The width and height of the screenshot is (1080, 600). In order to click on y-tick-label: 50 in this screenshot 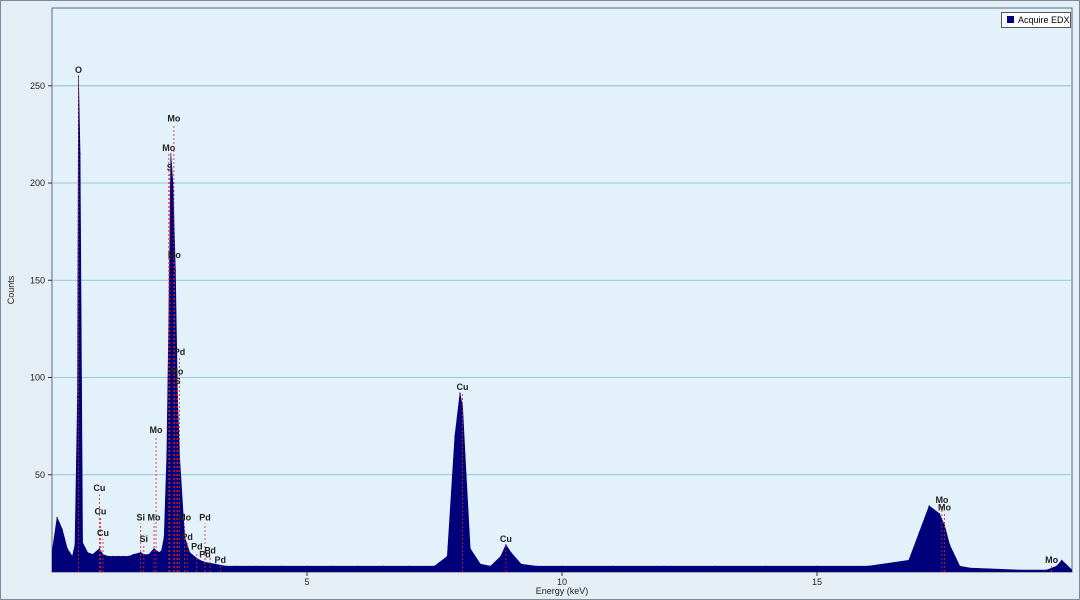, I will do `click(40, 475)`.